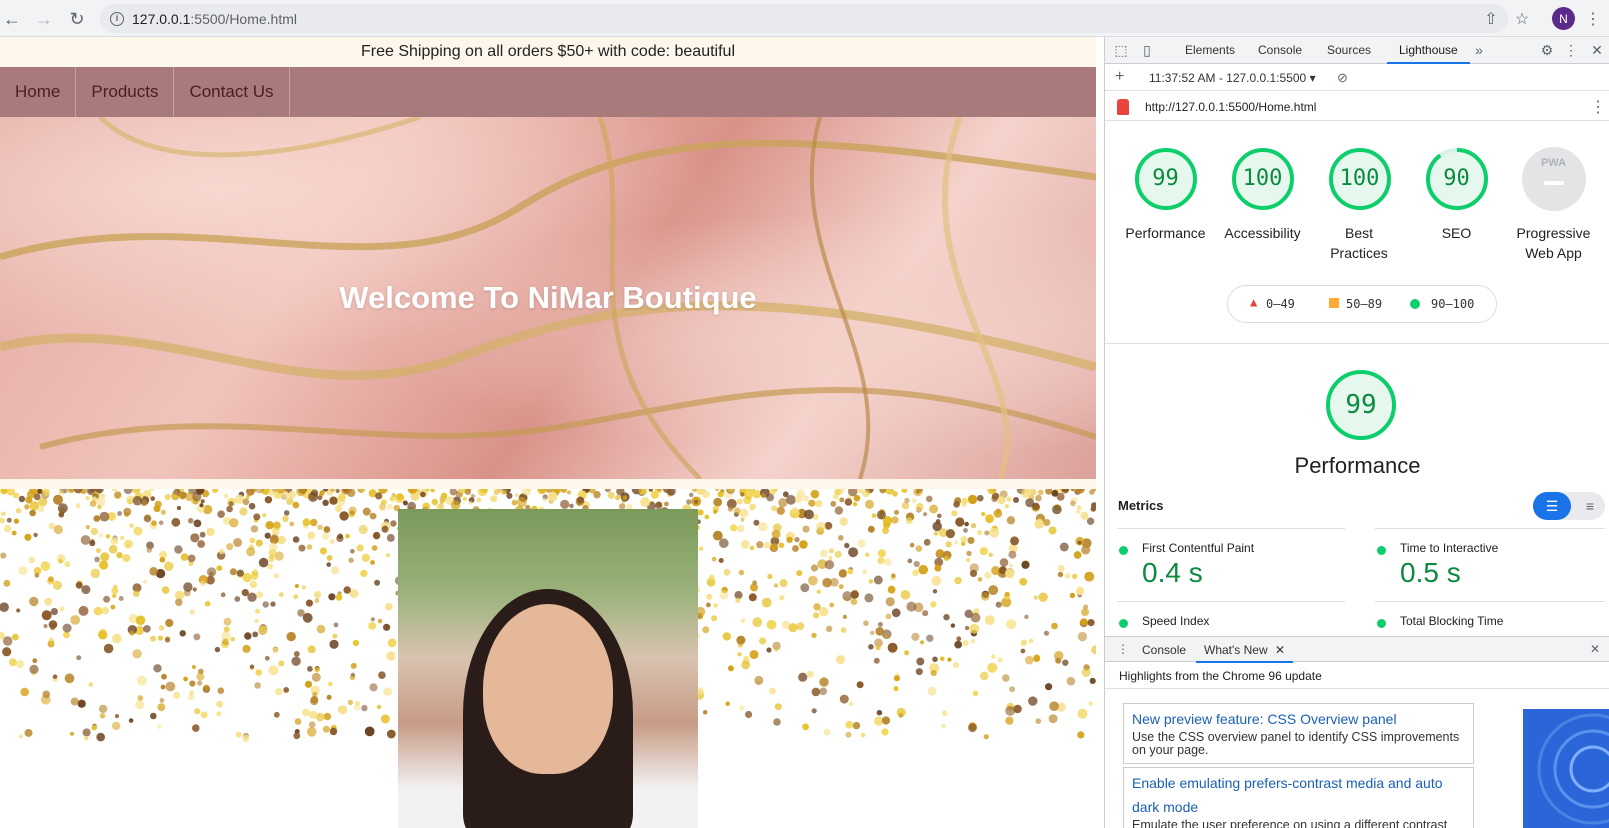 Image resolution: width=1609 pixels, height=828 pixels. I want to click on gauge-accessibility: 100 Accessibility, so click(1262, 195).